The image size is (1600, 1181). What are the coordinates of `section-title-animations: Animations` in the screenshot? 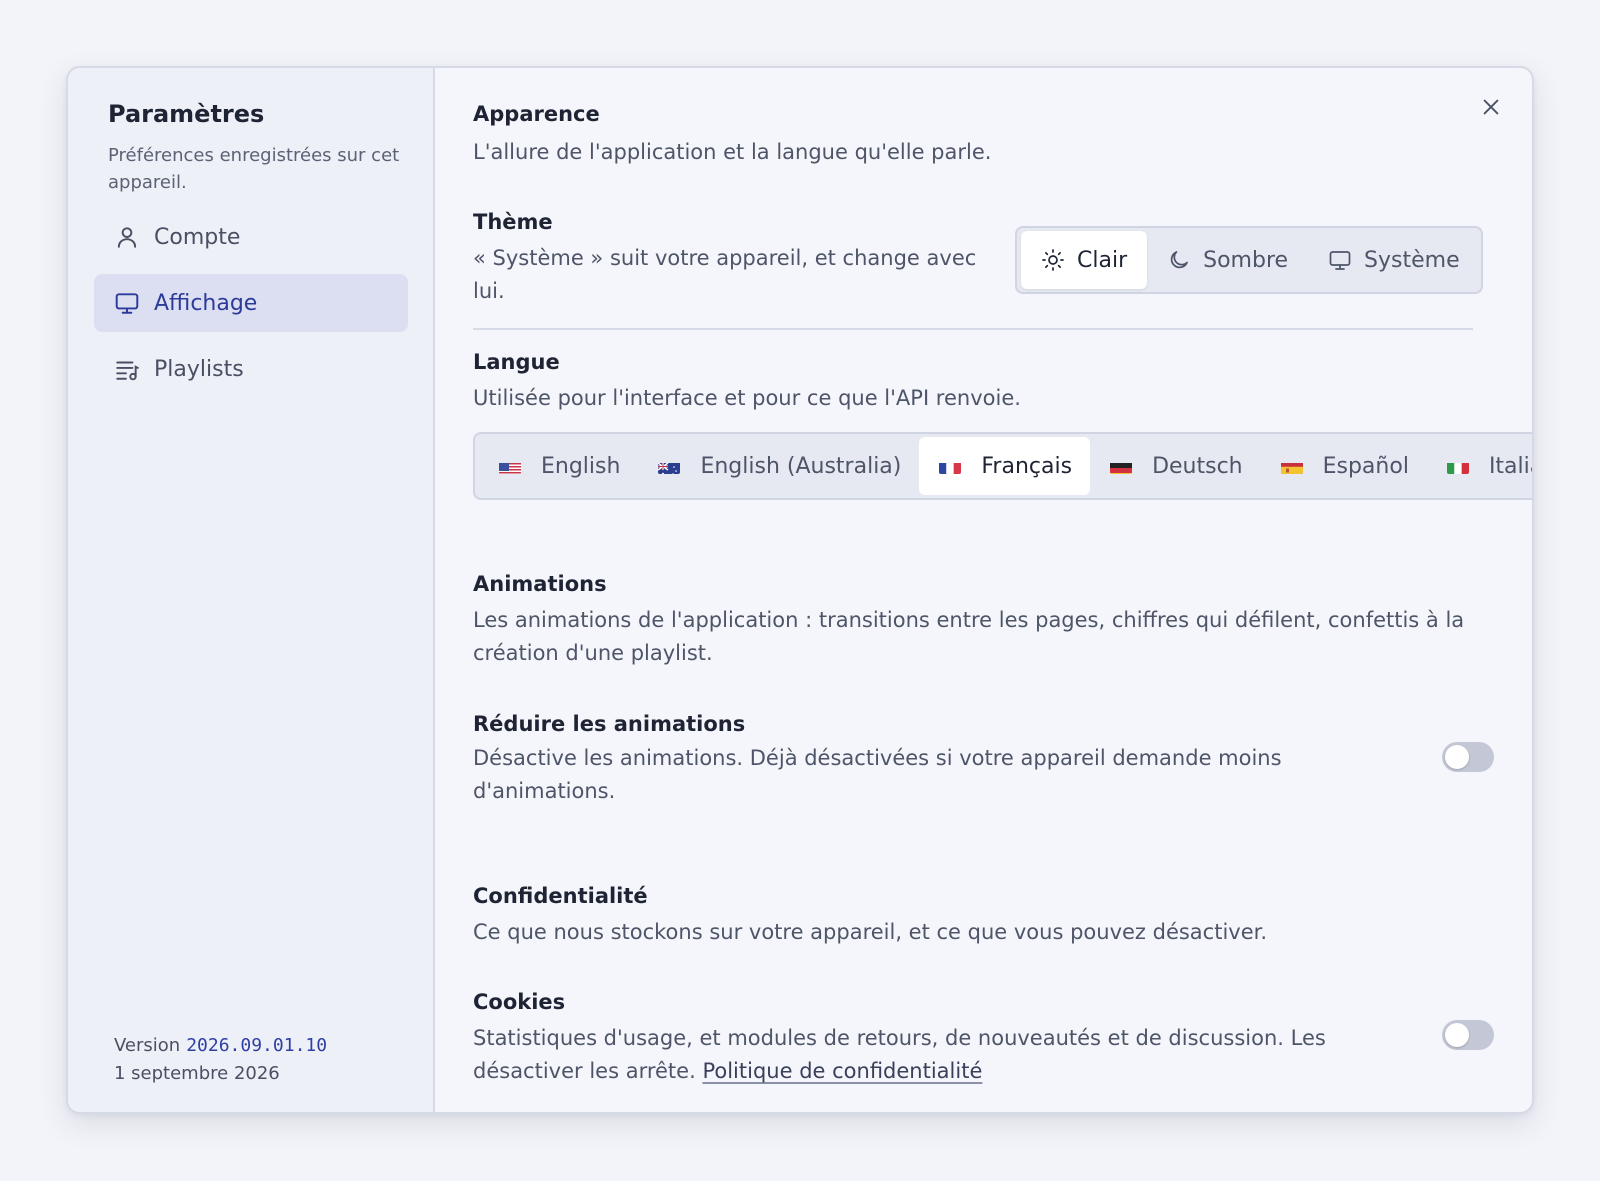 It's located at (540, 584).